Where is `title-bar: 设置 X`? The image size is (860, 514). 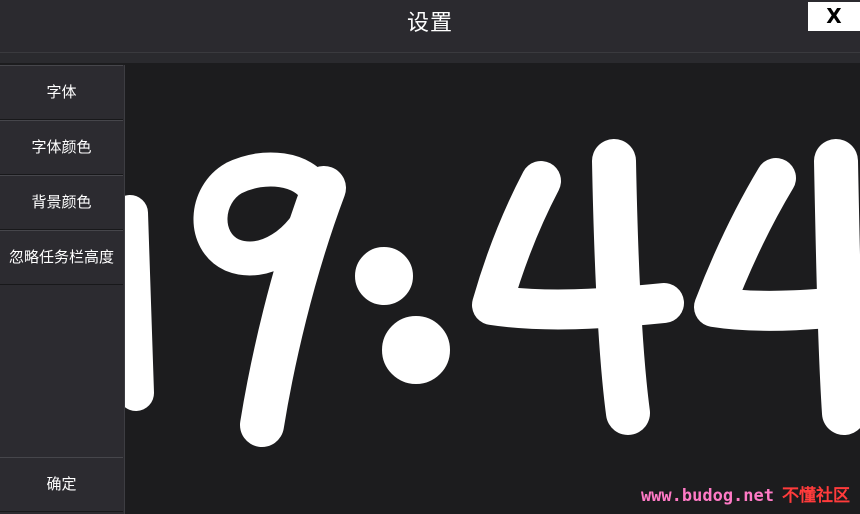 title-bar: 设置 X is located at coordinates (430, 26).